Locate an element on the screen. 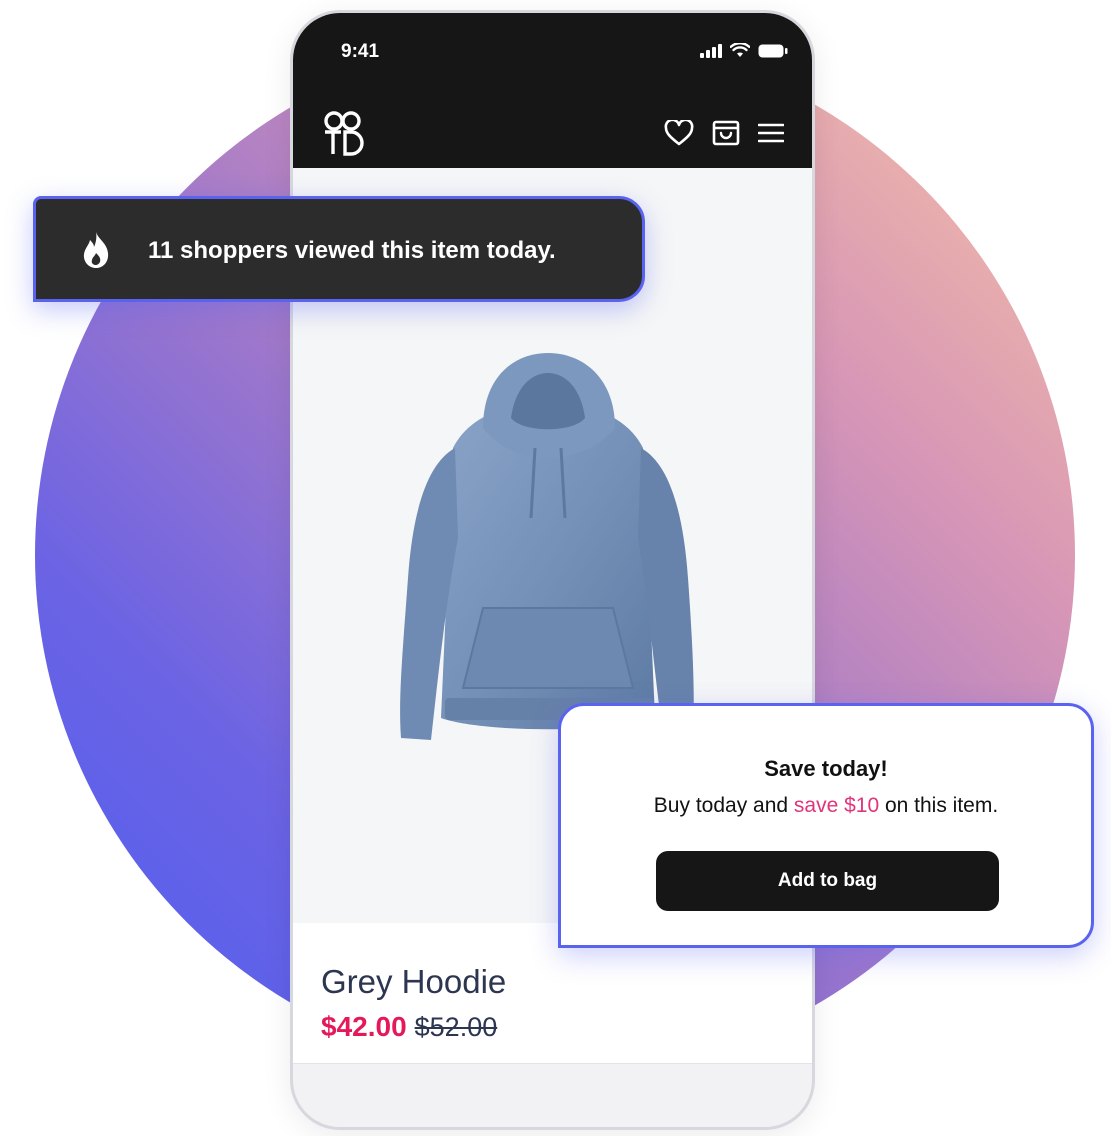 The height and width of the screenshot is (1136, 1111). battery-icon is located at coordinates (773, 50).